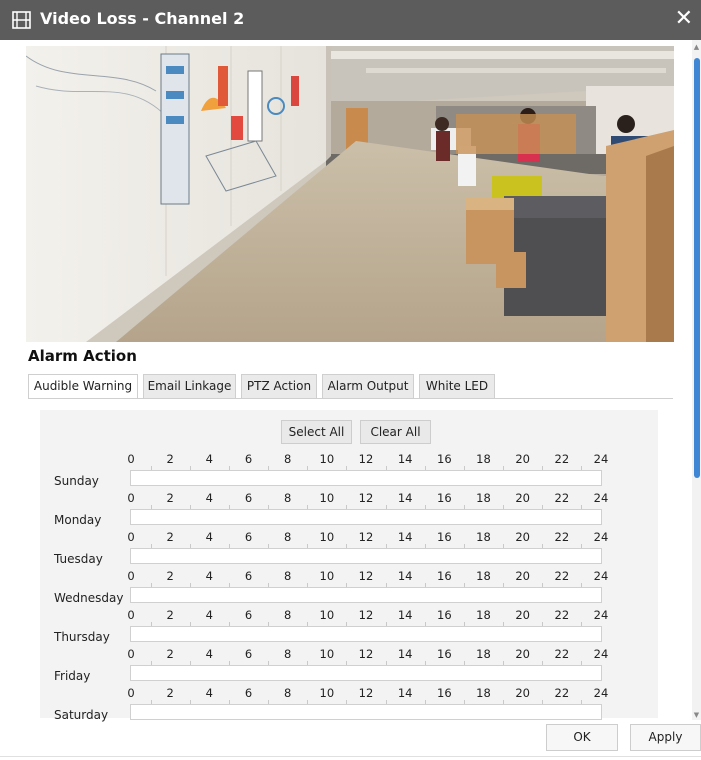 The height and width of the screenshot is (760, 701). What do you see at coordinates (350, 20) in the screenshot?
I see `dialog-titlebar: Video Loss - Channel 2 ✕` at bounding box center [350, 20].